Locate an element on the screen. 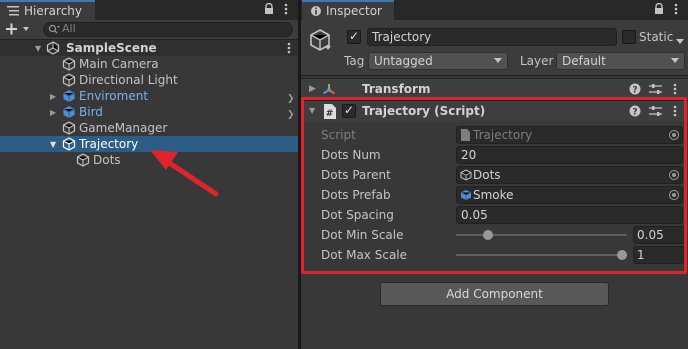 This screenshot has width=688, height=349. tag-label: Tag is located at coordinates (354, 61).